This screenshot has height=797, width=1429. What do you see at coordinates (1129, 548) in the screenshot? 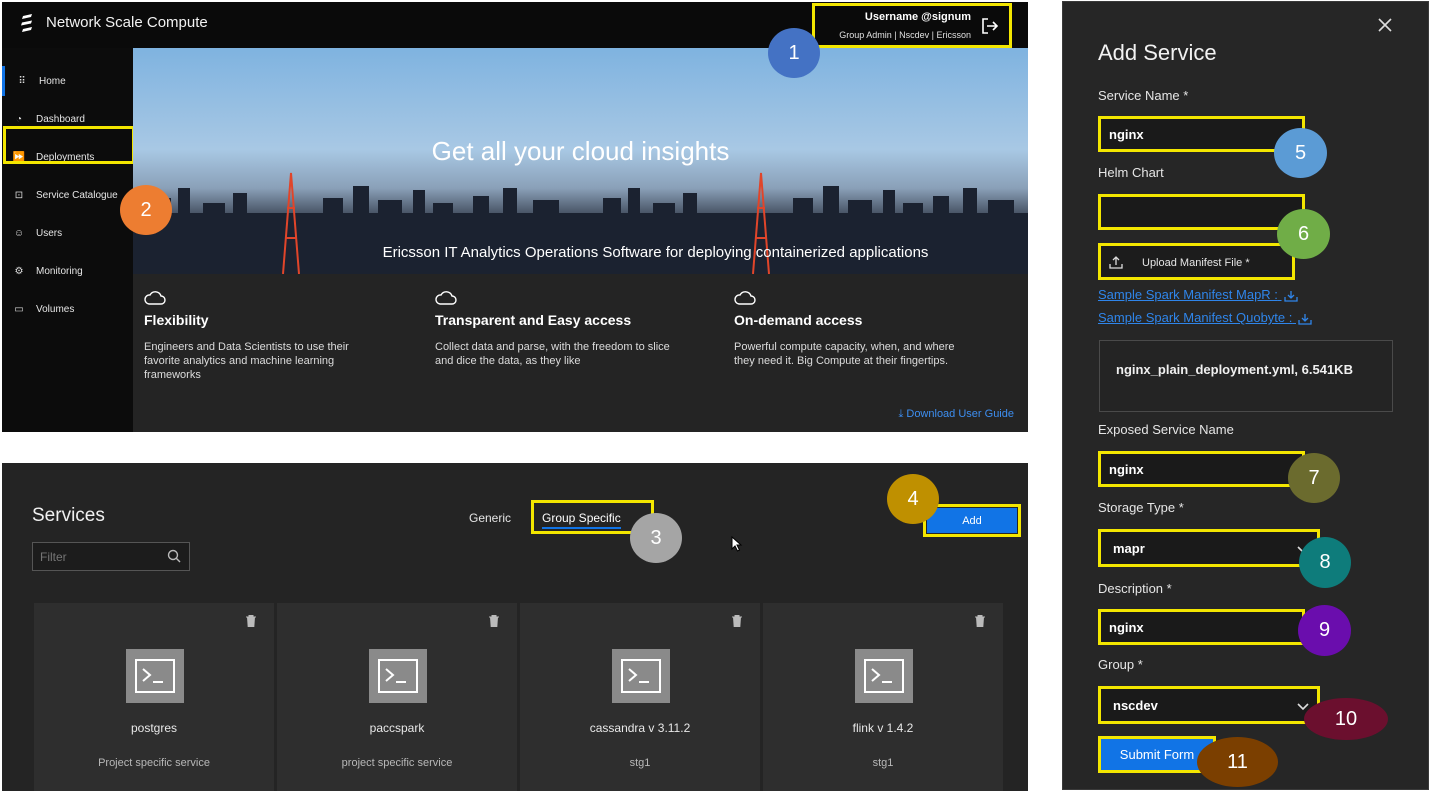
I see `storage-type-value: mapr` at bounding box center [1129, 548].